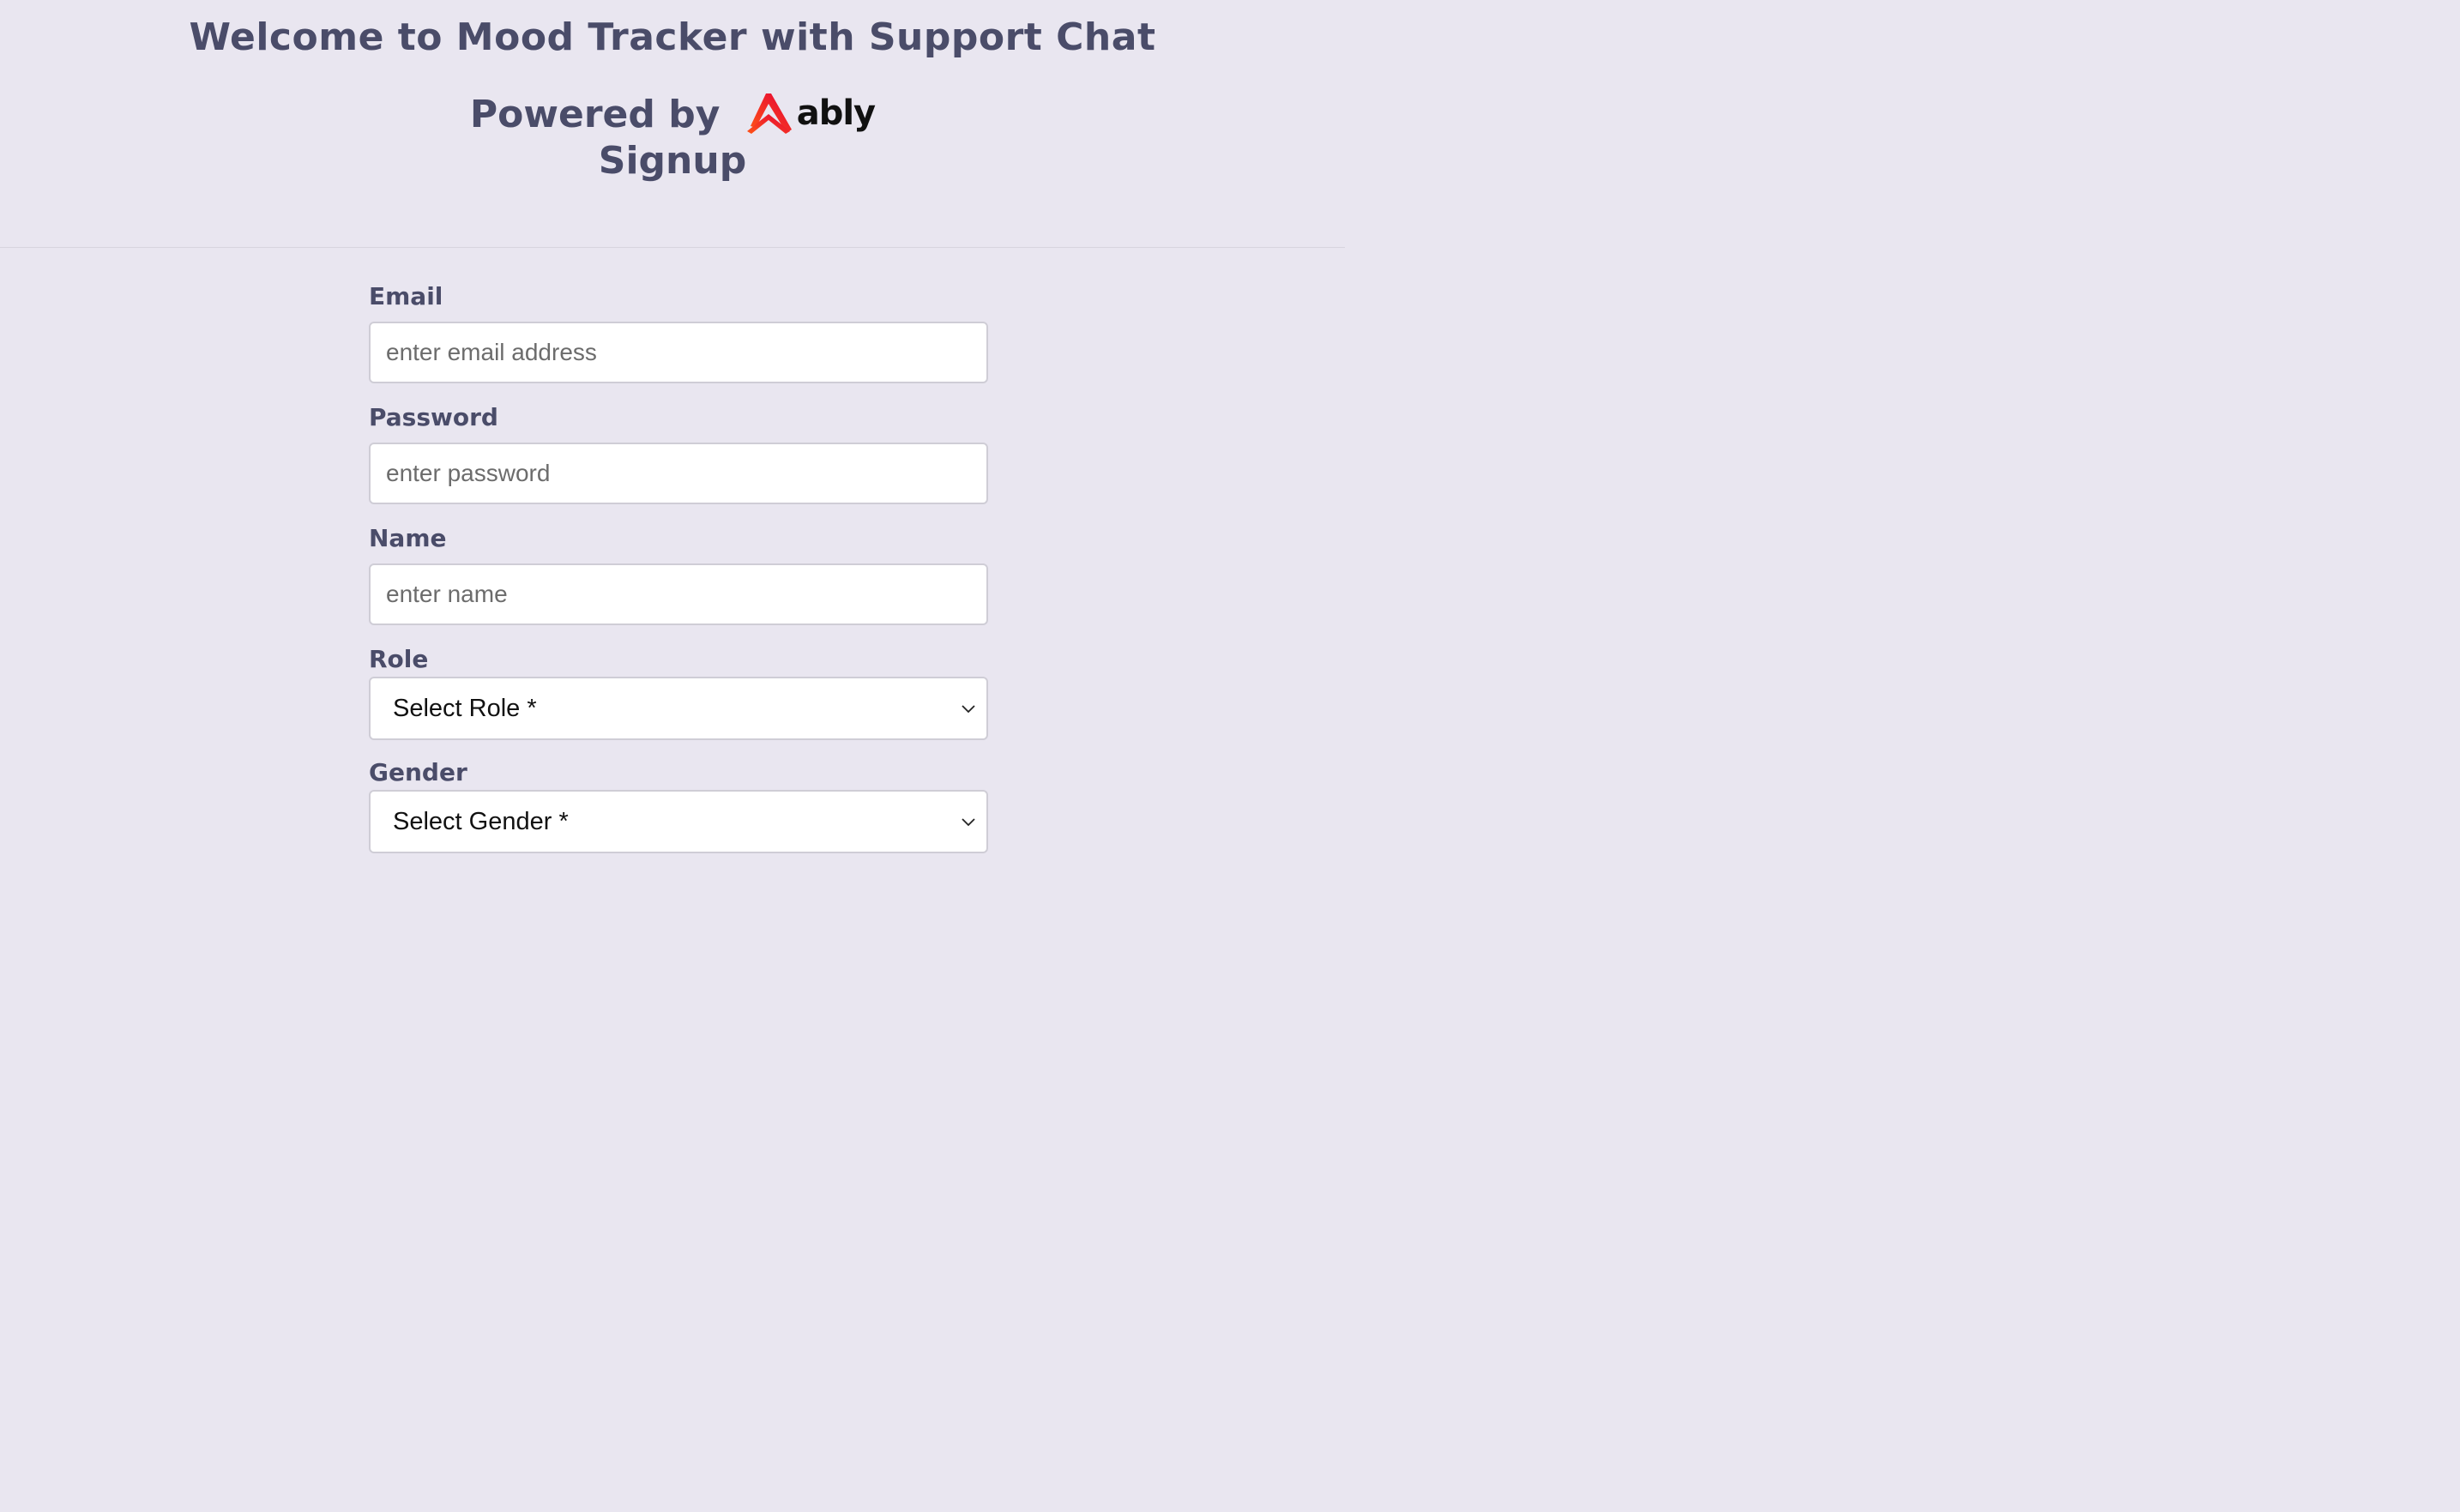  Describe the element at coordinates (418, 772) in the screenshot. I see `gender-label: Gender` at that location.